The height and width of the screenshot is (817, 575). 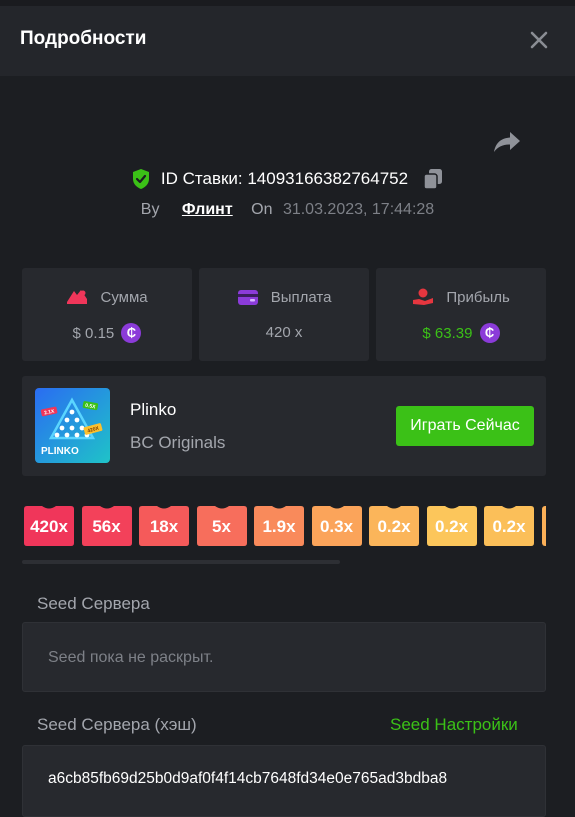 What do you see at coordinates (507, 142) in the screenshot?
I see `share-icon` at bounding box center [507, 142].